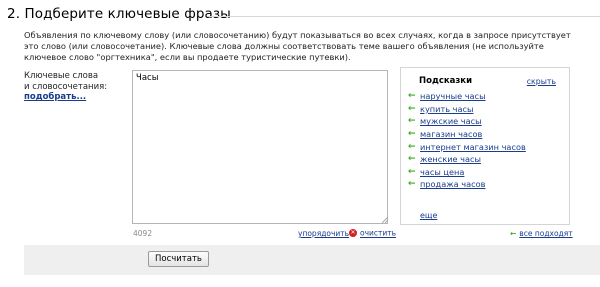 The image size is (600, 287). Describe the element at coordinates (450, 159) in the screenshot. I see `hint-item-label: женские часы` at that location.